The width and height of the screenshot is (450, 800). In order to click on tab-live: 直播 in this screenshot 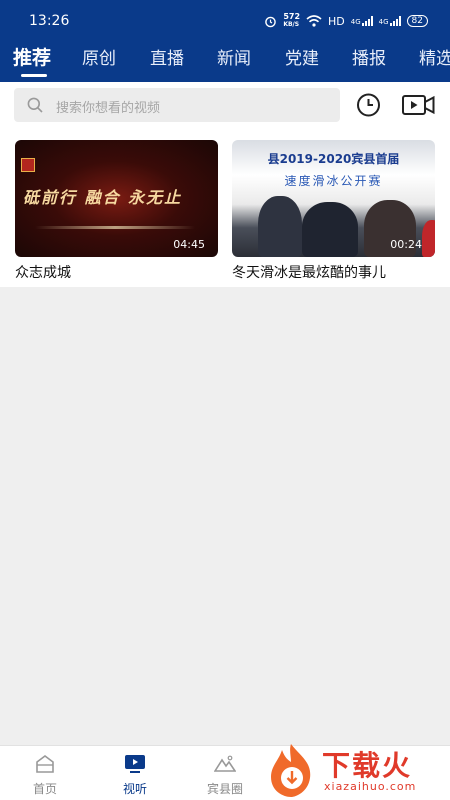, I will do `click(167, 56)`.